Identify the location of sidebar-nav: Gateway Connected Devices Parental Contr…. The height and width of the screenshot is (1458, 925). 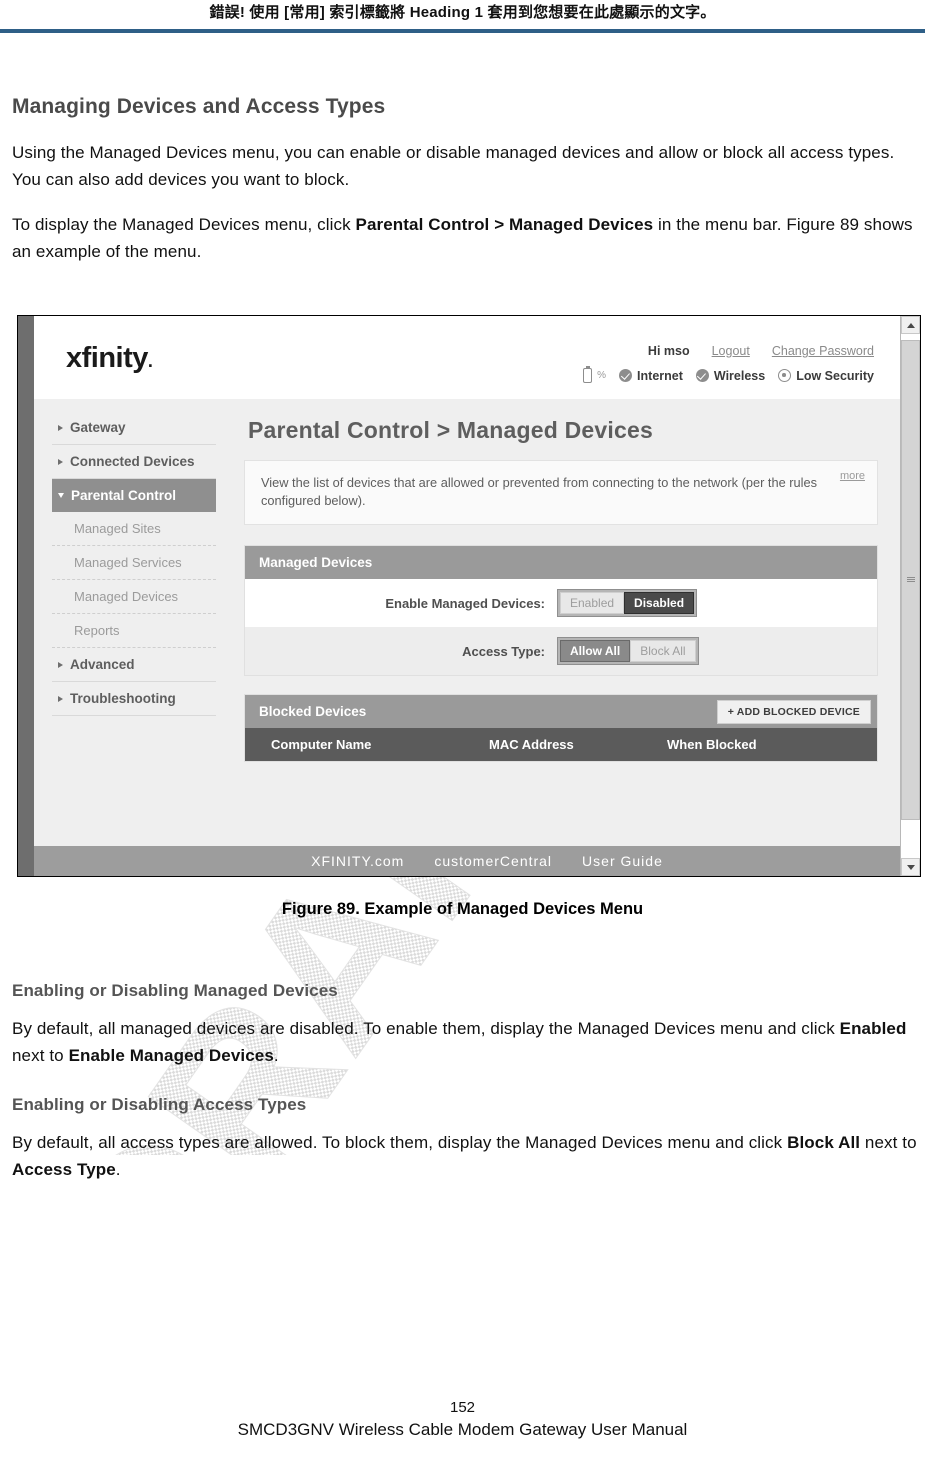
(132, 622).